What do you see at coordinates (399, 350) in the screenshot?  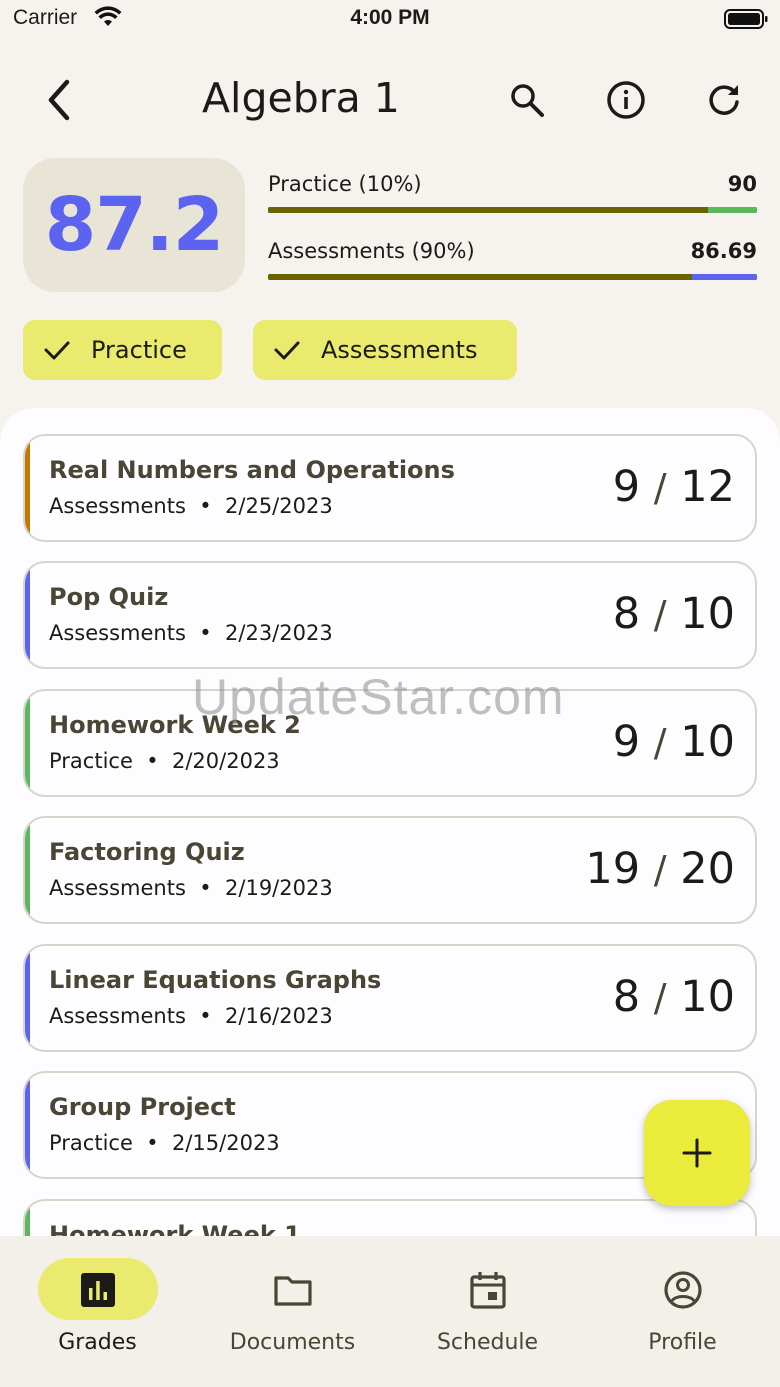 I see `filter-chip-label: Assessments` at bounding box center [399, 350].